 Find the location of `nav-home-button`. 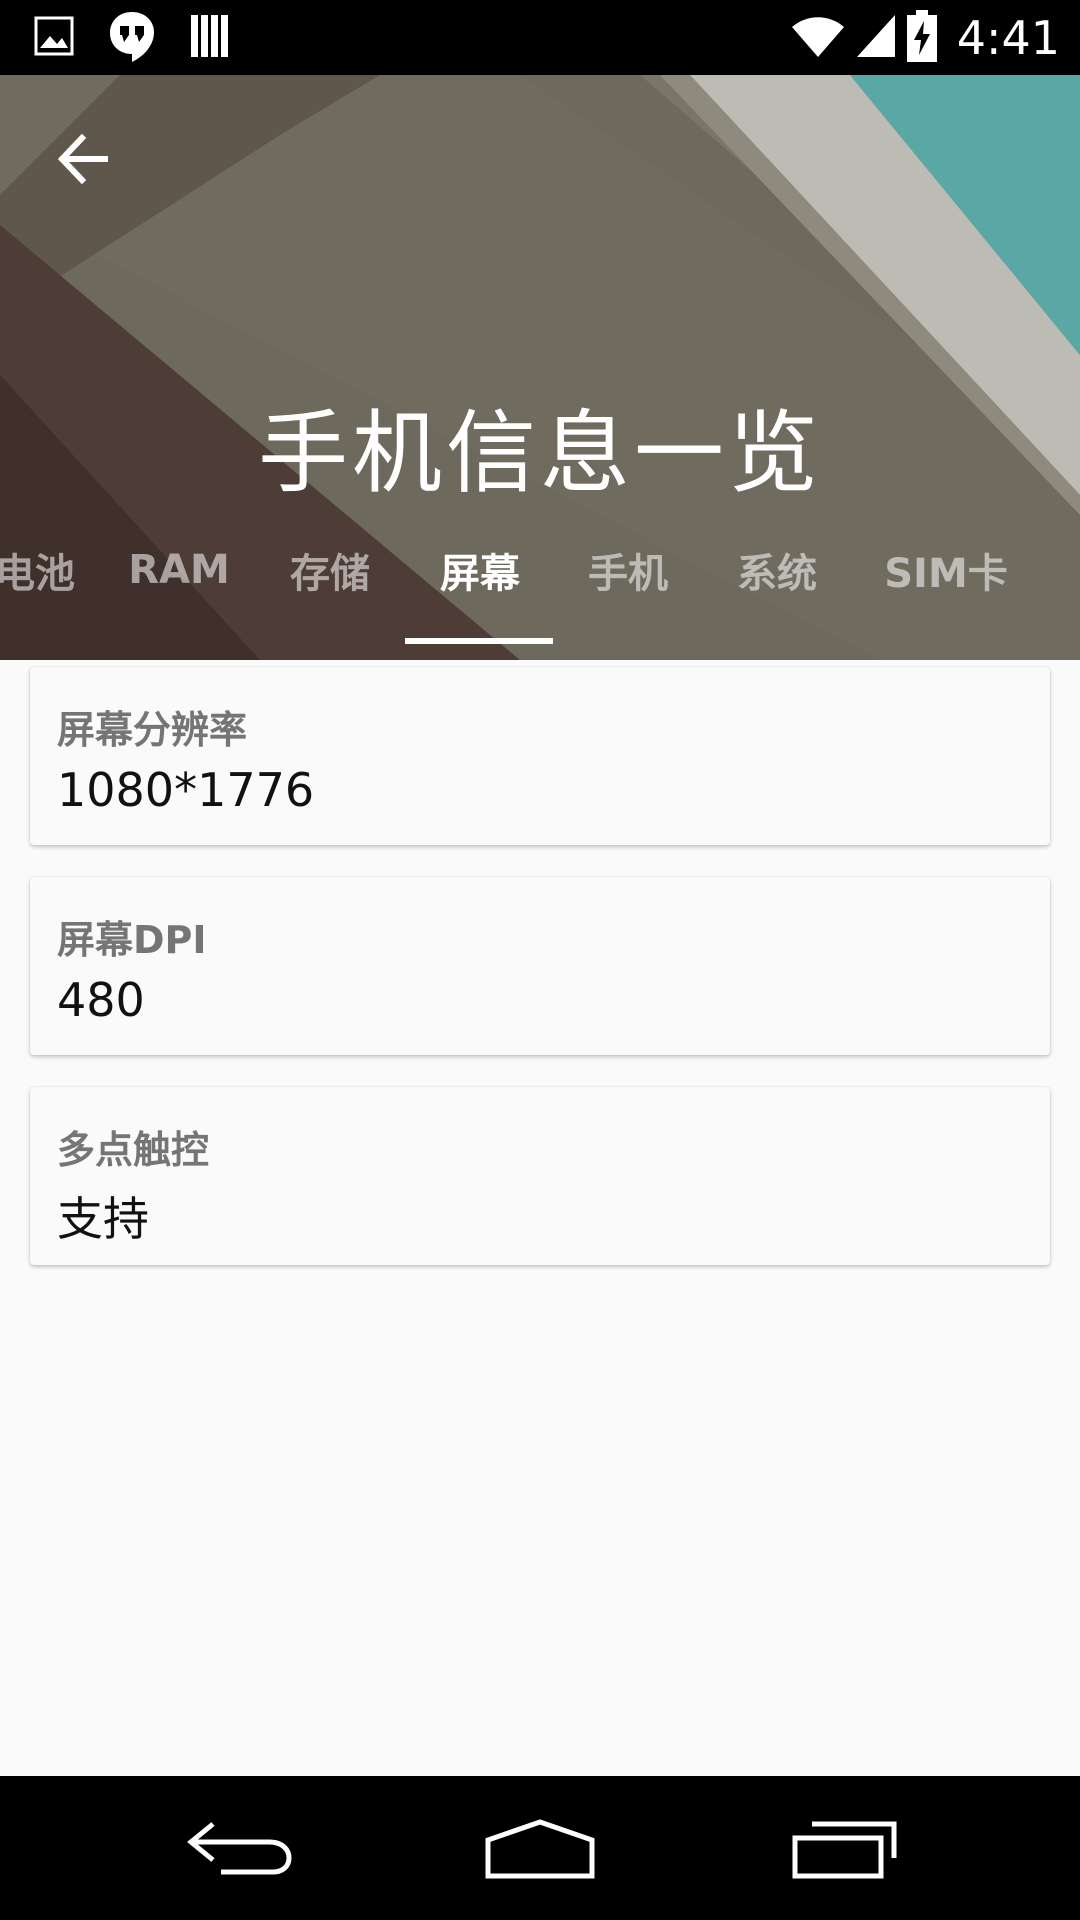

nav-home-button is located at coordinates (540, 1848).